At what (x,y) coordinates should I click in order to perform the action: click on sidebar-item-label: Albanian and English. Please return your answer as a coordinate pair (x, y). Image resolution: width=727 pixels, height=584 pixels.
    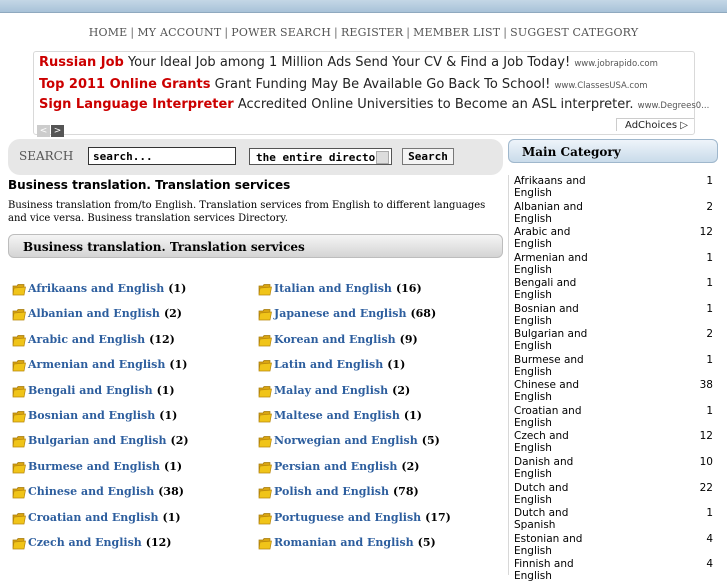
    Looking at the image, I should click on (559, 213).